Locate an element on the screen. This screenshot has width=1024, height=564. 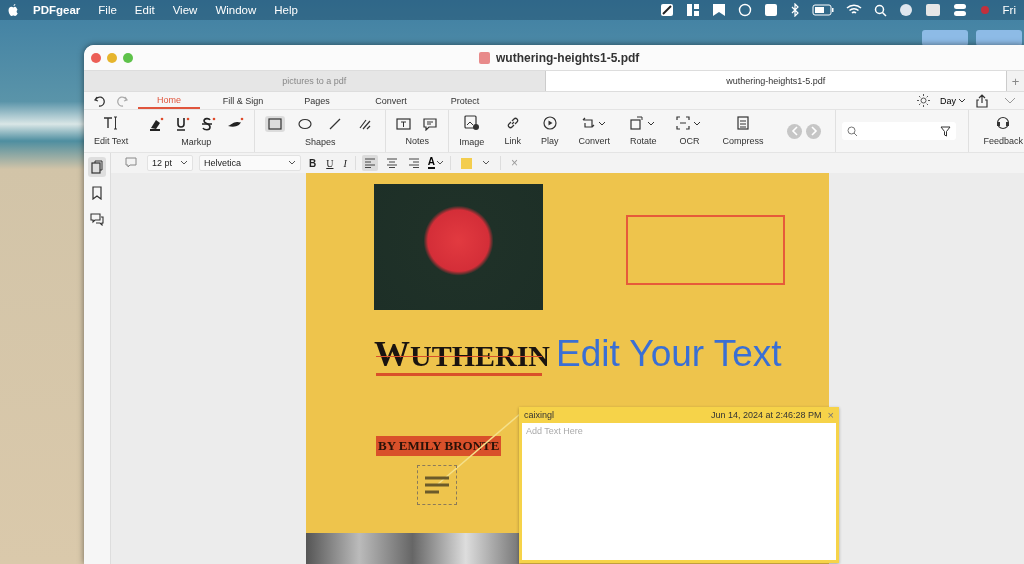
sun-icon is located at coordinates (923, 100).